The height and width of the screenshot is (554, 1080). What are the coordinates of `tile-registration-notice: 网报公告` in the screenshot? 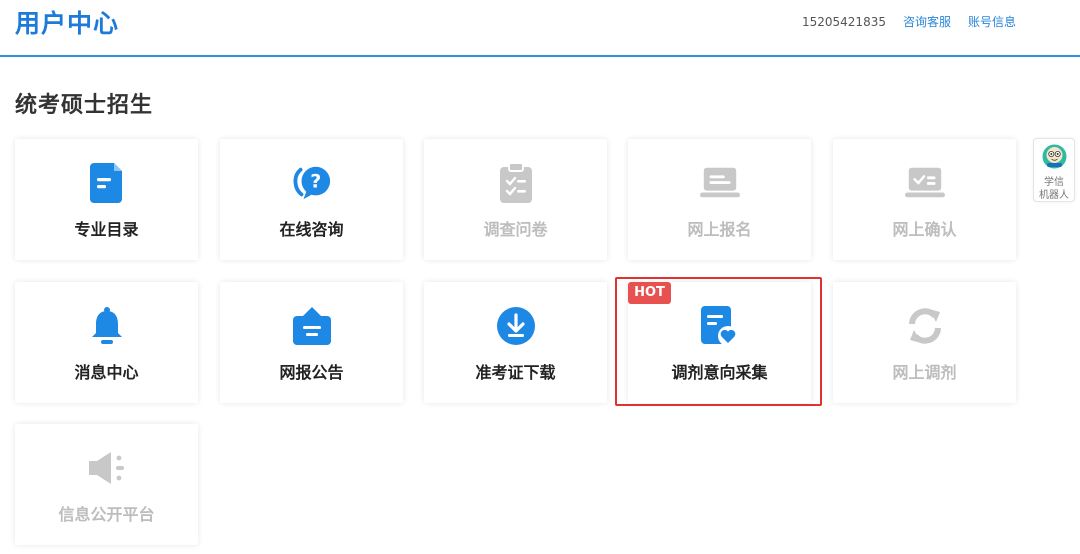 It's located at (311, 342).